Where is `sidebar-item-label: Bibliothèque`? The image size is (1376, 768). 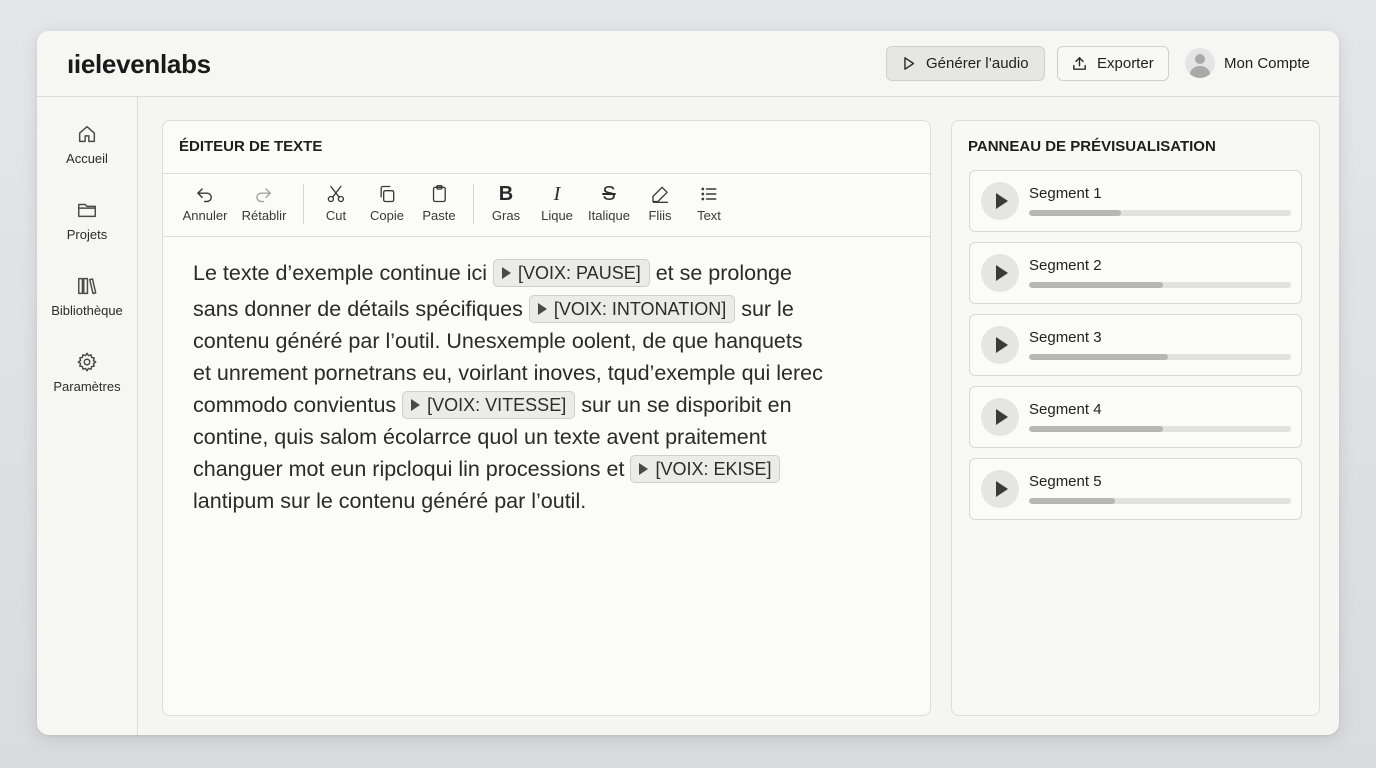
sidebar-item-label: Bibliothèque is located at coordinates (87, 310).